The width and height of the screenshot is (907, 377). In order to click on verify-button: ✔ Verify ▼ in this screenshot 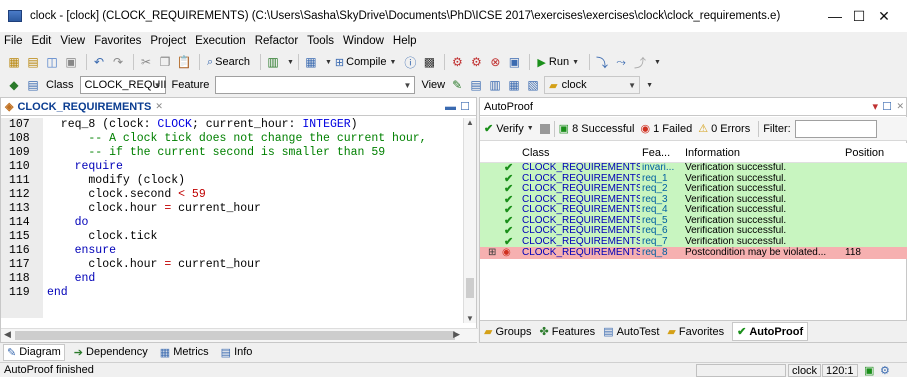, I will do `click(509, 129)`.